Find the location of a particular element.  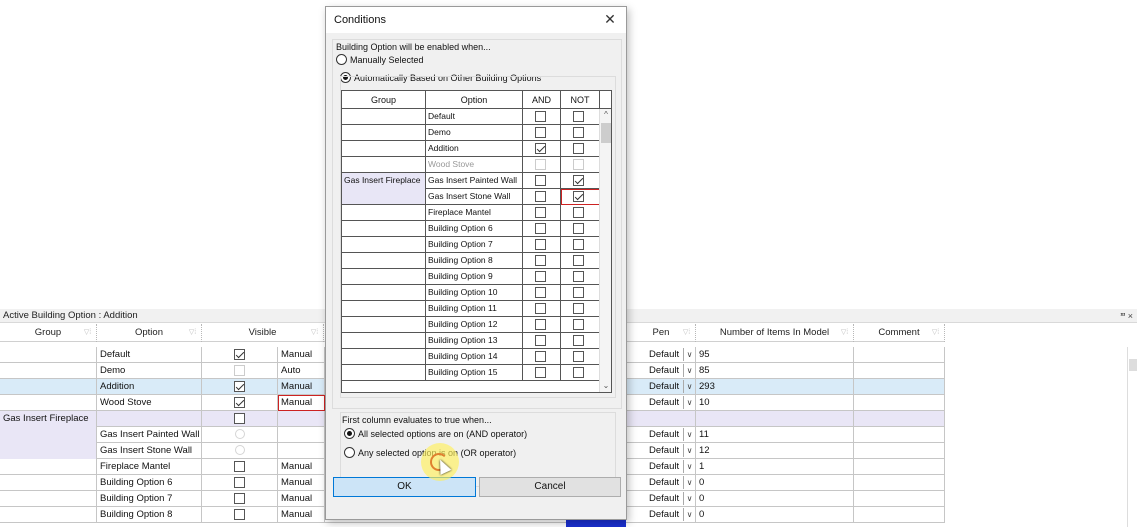

panel-scrollbar is located at coordinates (1132, 437).